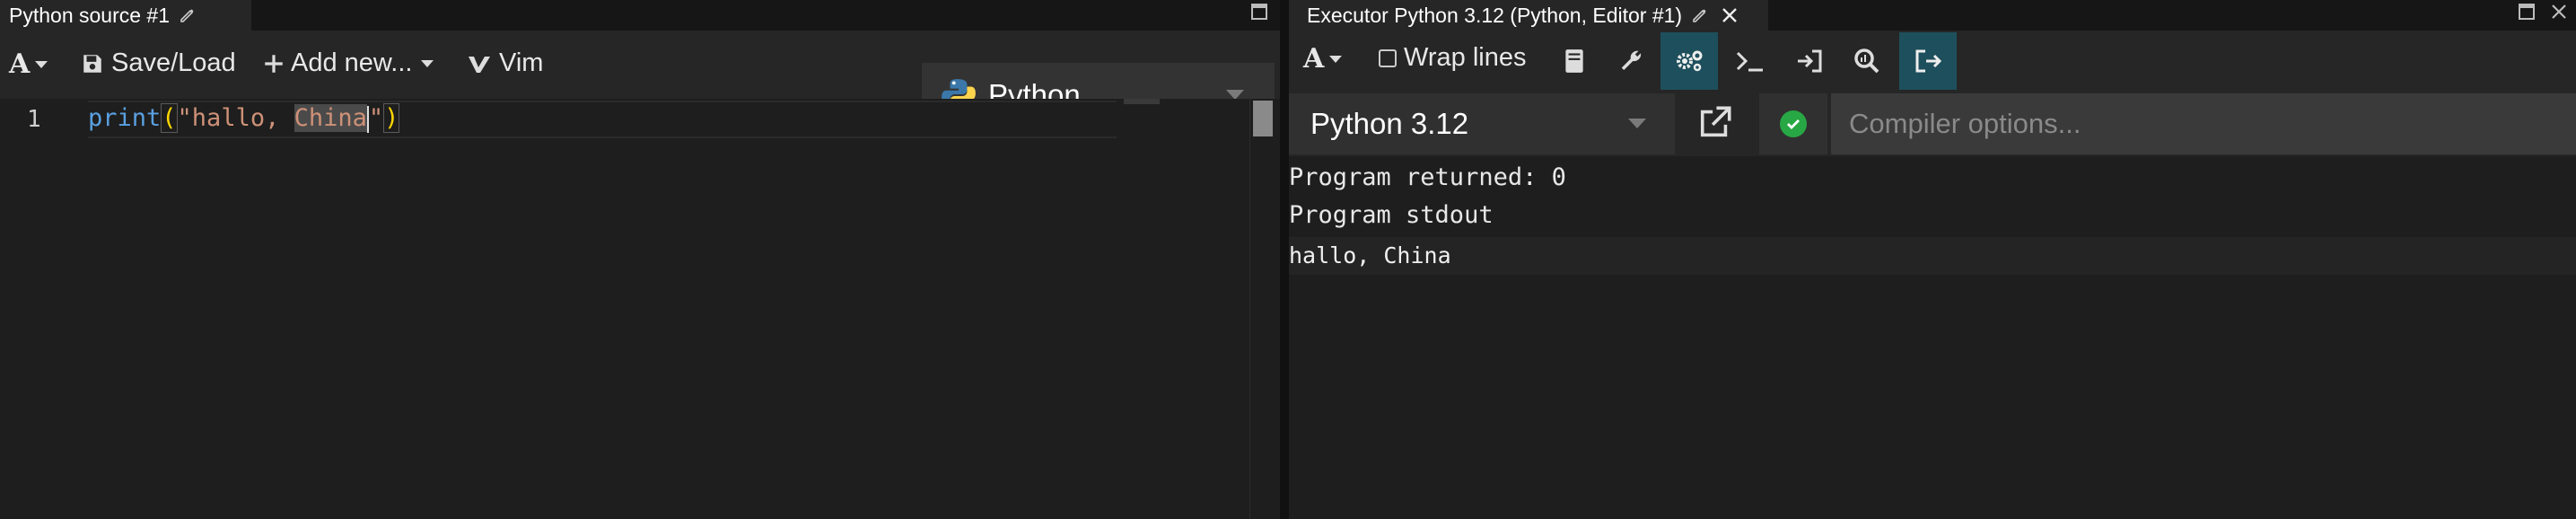  I want to click on executor-toolbar: A Wrap lines, so click(1932, 61).